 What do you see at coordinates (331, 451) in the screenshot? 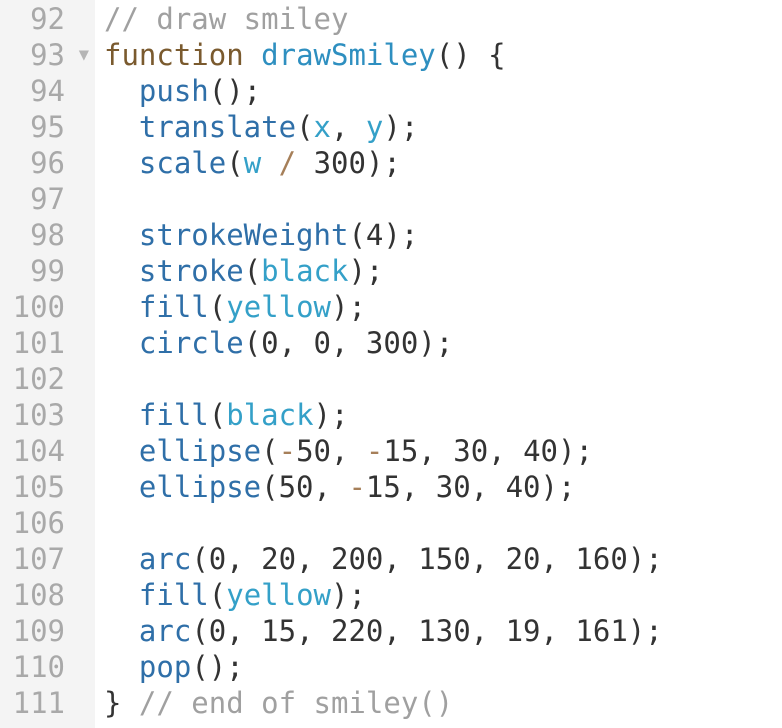
I see `code-token-punct: 50,` at bounding box center [331, 451].